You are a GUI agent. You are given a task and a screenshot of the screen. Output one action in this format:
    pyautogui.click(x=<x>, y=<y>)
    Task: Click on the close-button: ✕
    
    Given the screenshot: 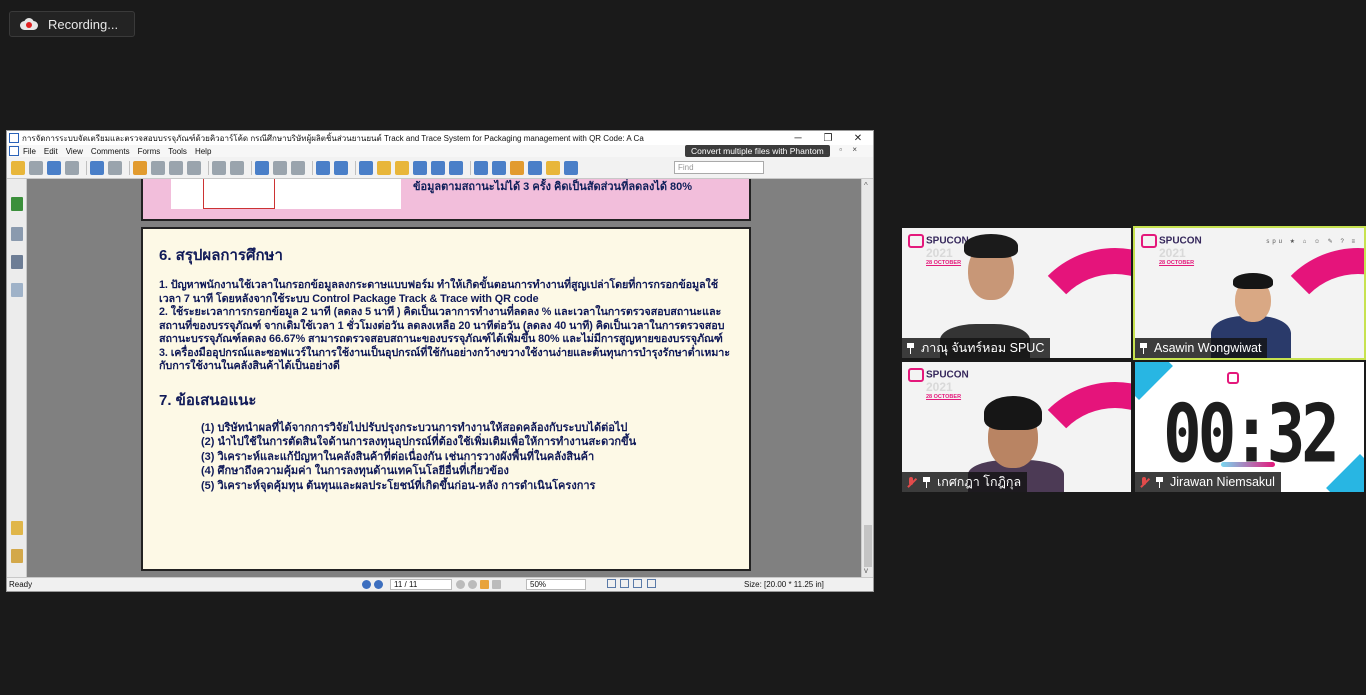 What is the action you would take?
    pyautogui.click(x=858, y=138)
    